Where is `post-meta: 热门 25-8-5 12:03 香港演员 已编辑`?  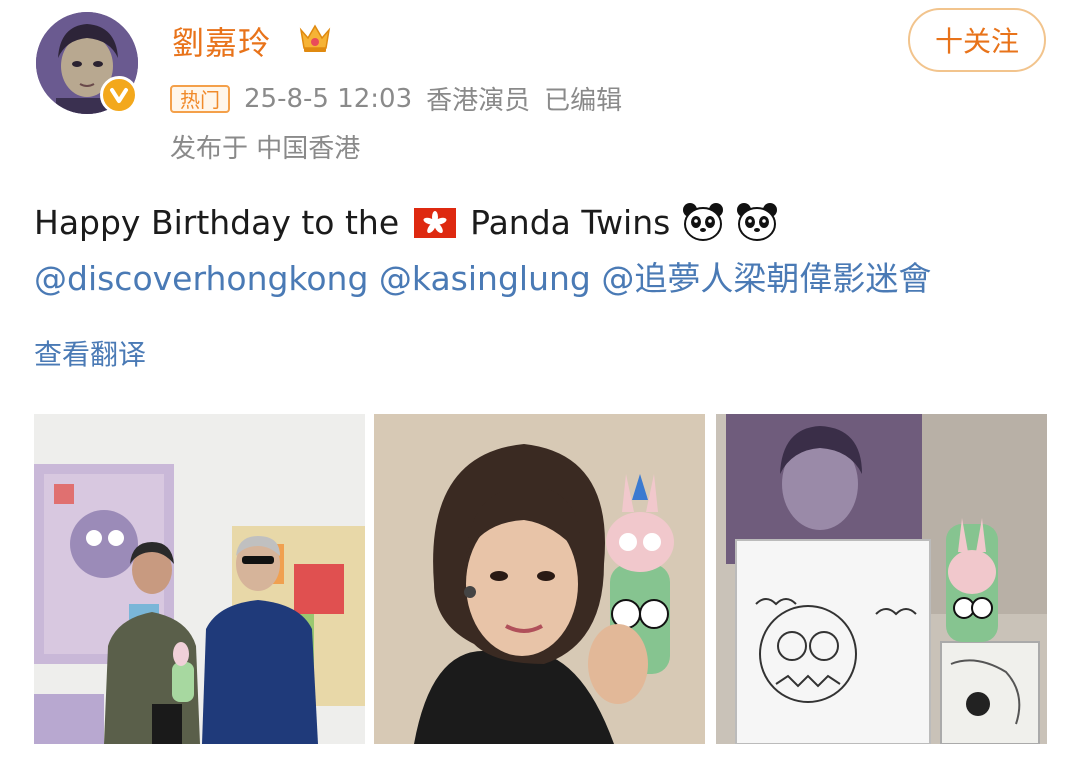
post-meta: 热门 25-8-5 12:03 香港演员 已编辑 is located at coordinates (396, 98).